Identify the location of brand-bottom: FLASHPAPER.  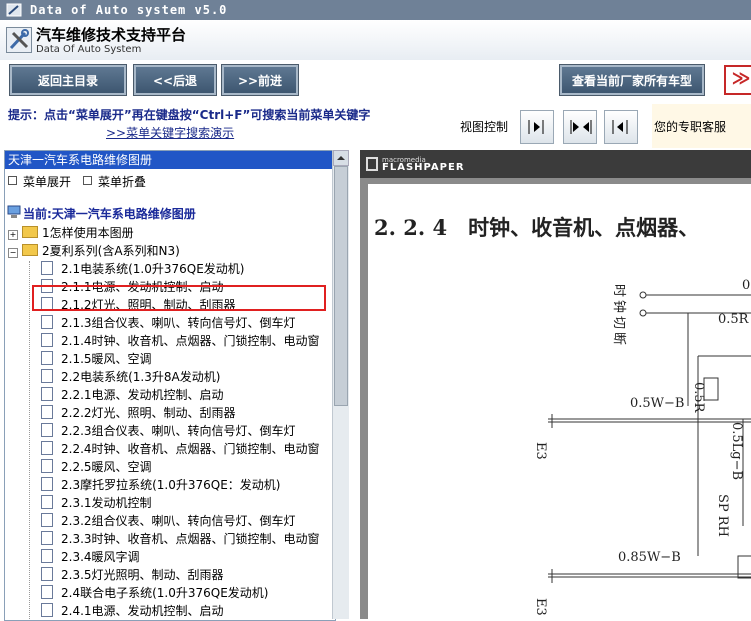
(423, 167).